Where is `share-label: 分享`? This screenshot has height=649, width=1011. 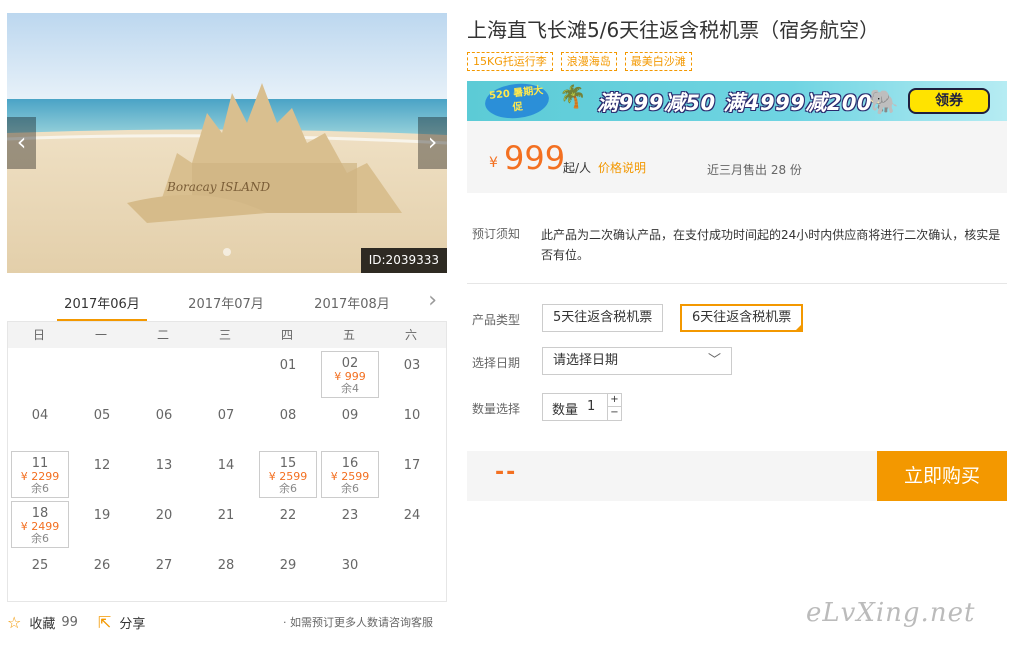 share-label: 分享 is located at coordinates (132, 624).